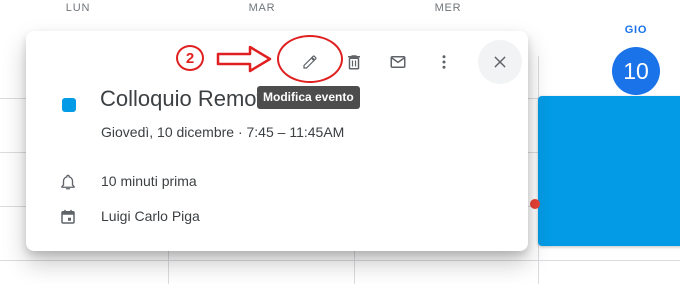 Image resolution: width=680 pixels, height=284 pixels. What do you see at coordinates (609, 171) in the screenshot?
I see `calendar-event-block` at bounding box center [609, 171].